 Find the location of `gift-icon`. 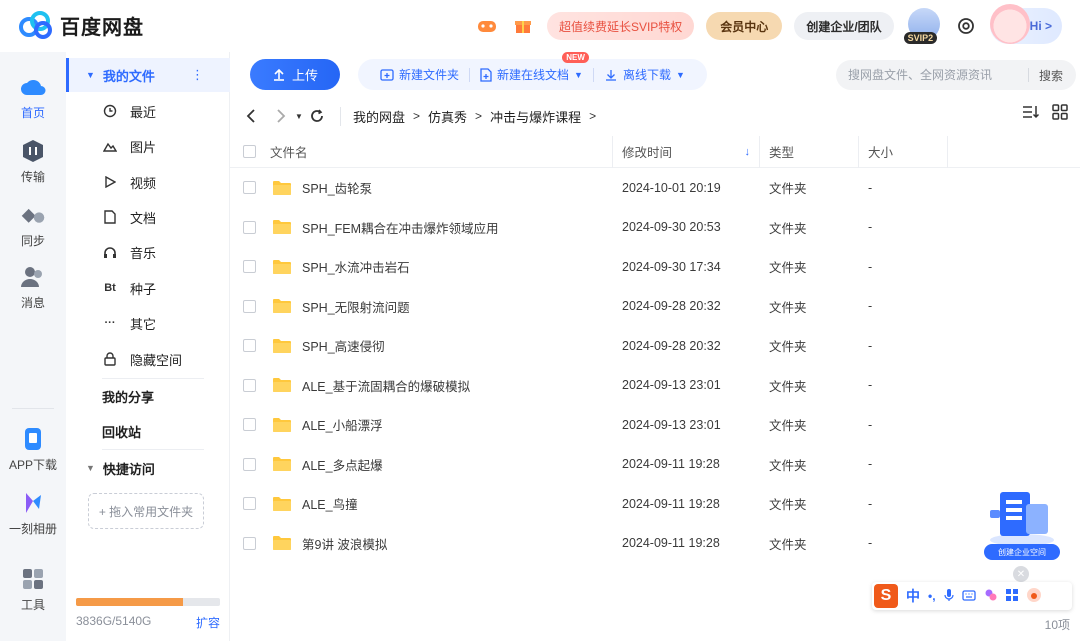

gift-icon is located at coordinates (523, 26).